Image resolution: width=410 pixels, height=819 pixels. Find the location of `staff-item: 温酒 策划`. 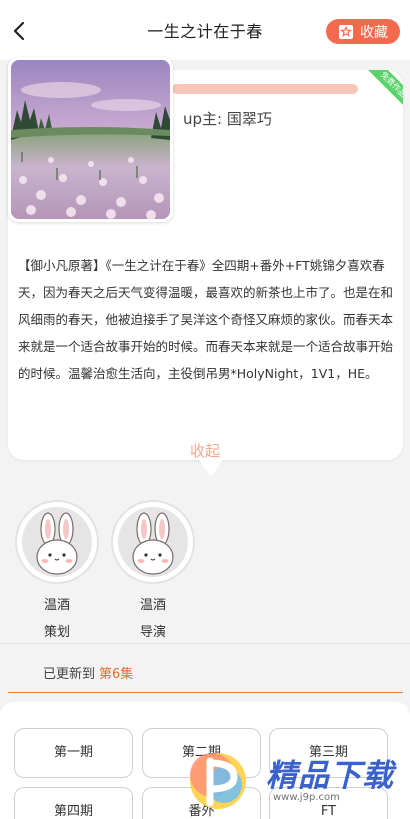

staff-item: 温酒 策划 is located at coordinates (57, 570).